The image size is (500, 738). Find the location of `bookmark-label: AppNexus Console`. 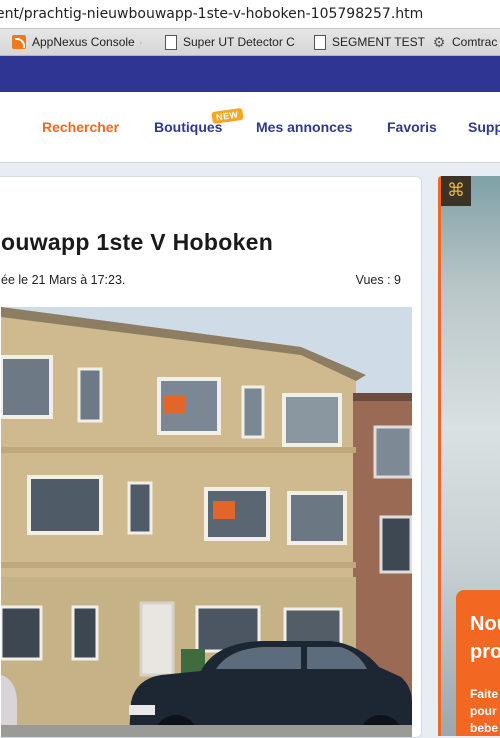

bookmark-label: AppNexus Console is located at coordinates (83, 42).